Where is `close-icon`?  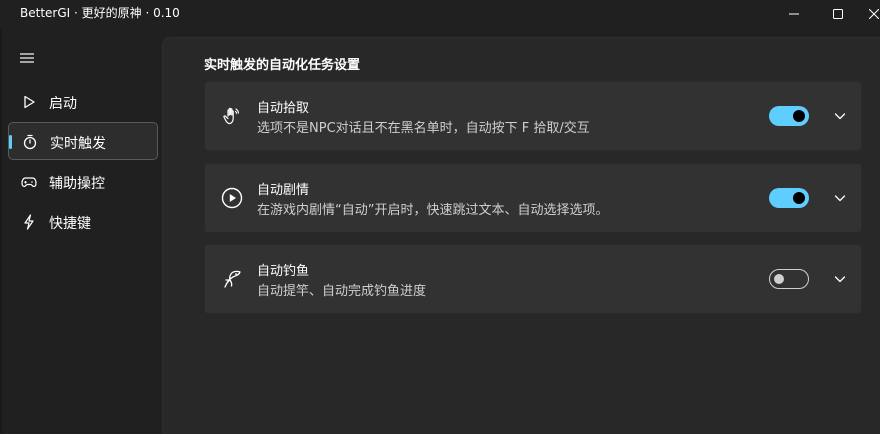
close-icon is located at coordinates (874, 14).